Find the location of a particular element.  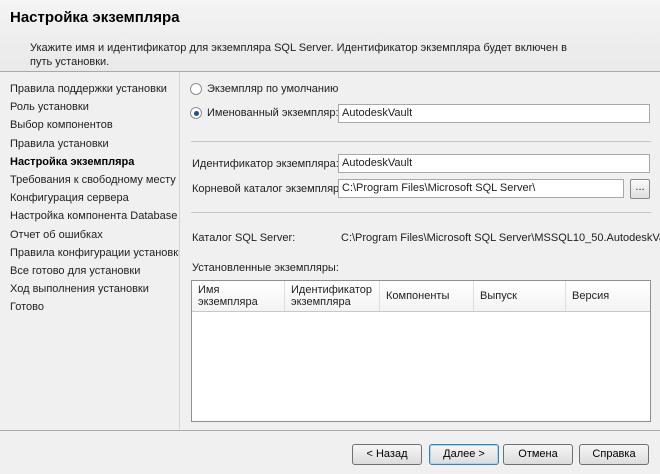

sidebar-step-item: Настройка экземпляра is located at coordinates (94, 162).